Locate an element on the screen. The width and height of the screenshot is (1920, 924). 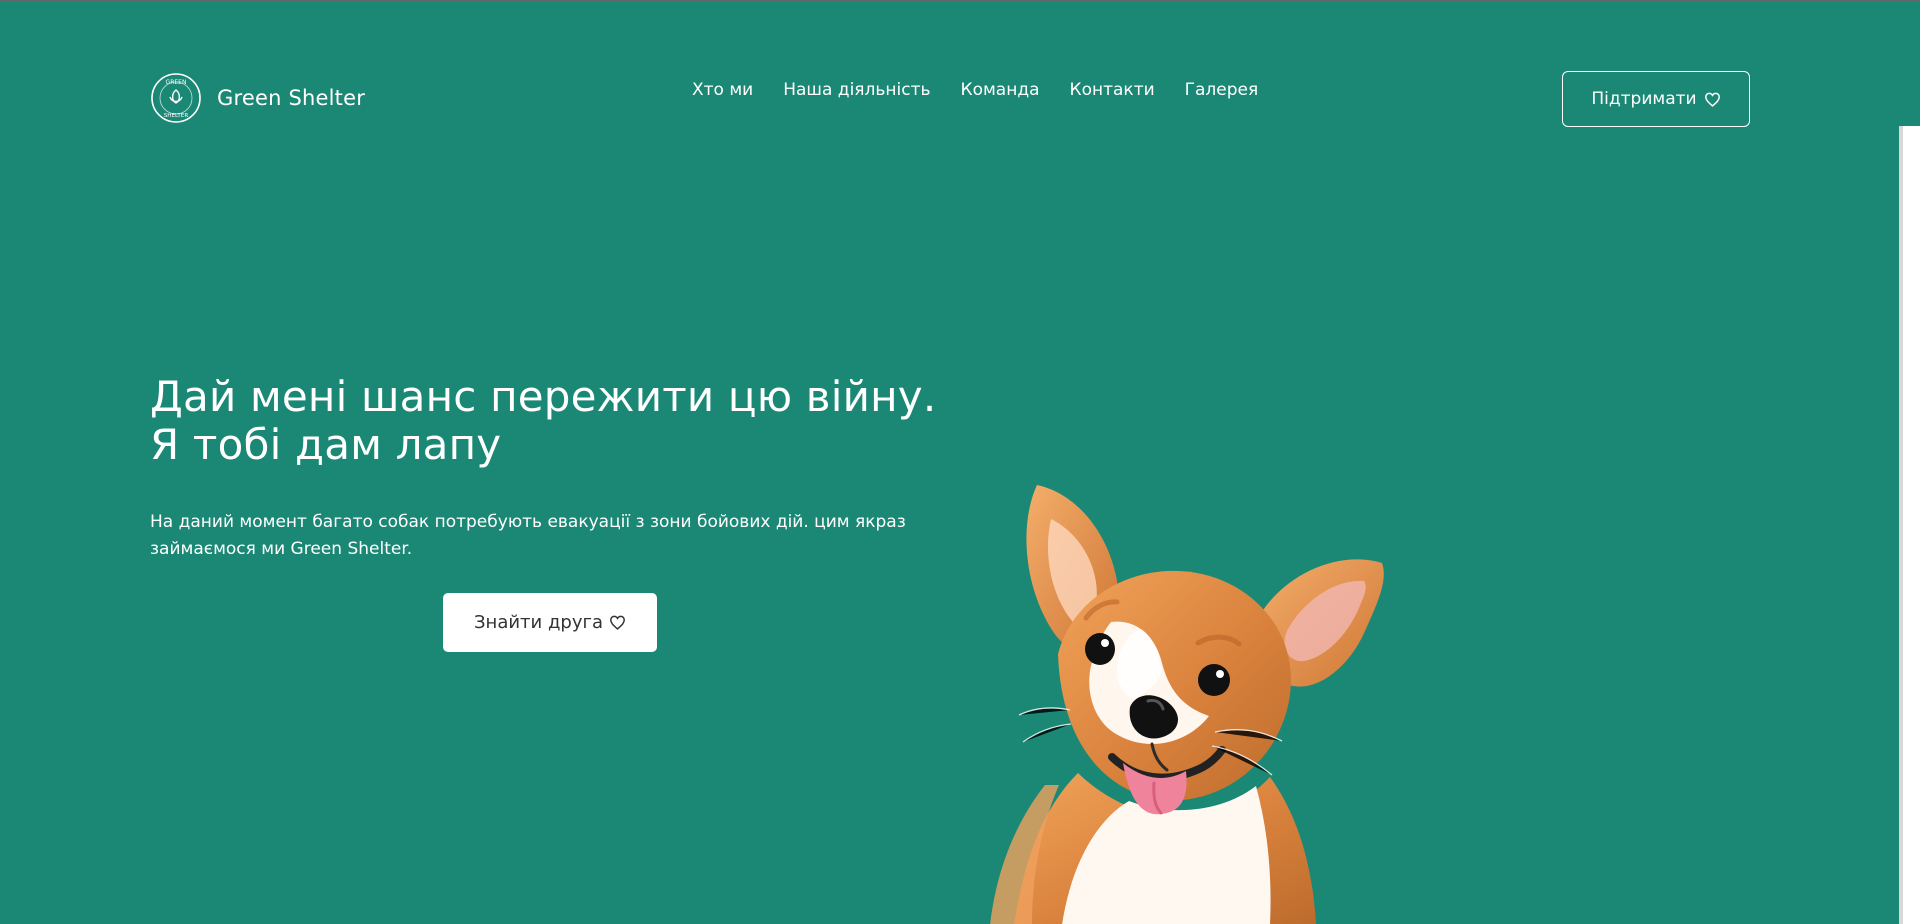
nav-item-activity: Наша діяльність is located at coordinates (856, 90).